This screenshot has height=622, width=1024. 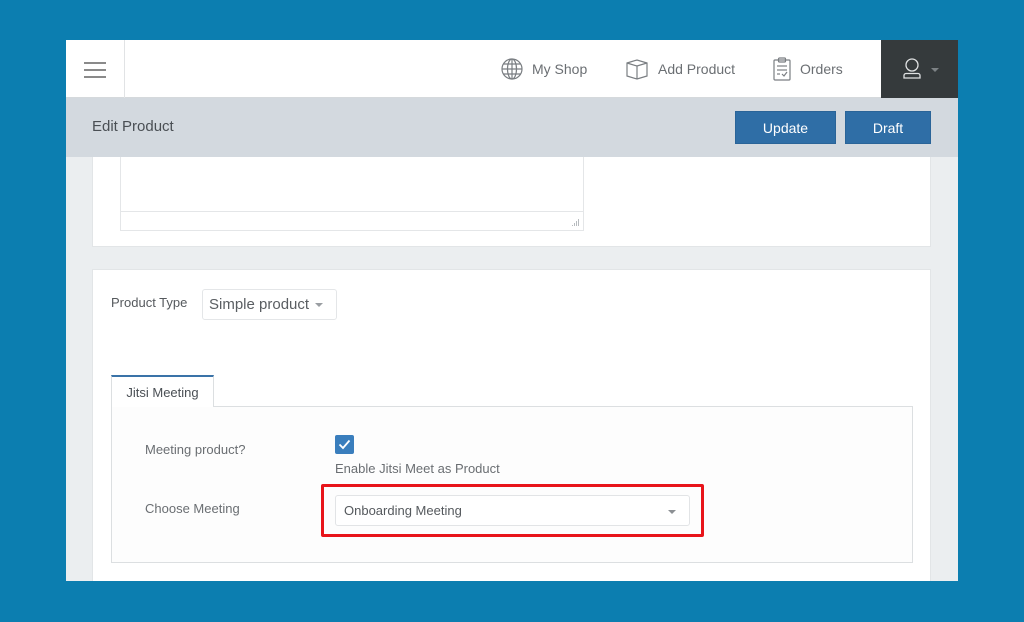 I want to click on checkmark-icon, so click(x=344, y=444).